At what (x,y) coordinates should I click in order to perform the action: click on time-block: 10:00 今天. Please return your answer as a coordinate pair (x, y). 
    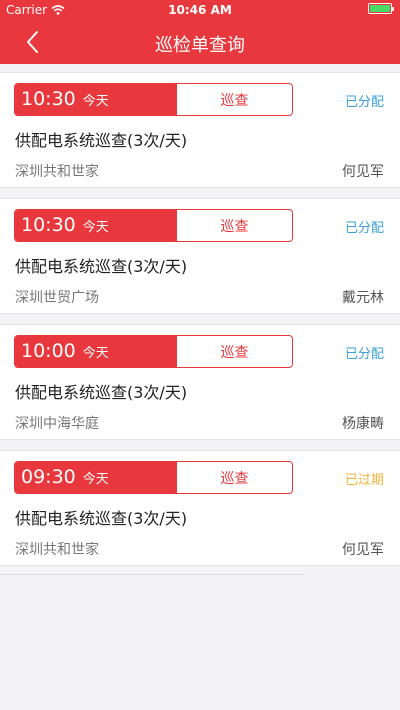
    Looking at the image, I should click on (96, 351).